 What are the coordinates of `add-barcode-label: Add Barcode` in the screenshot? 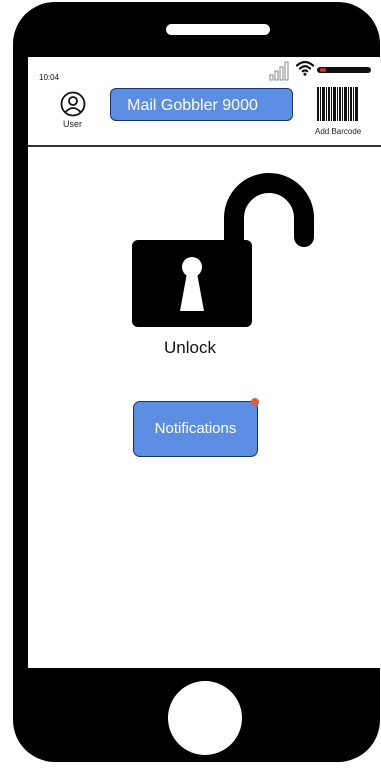 It's located at (338, 131).